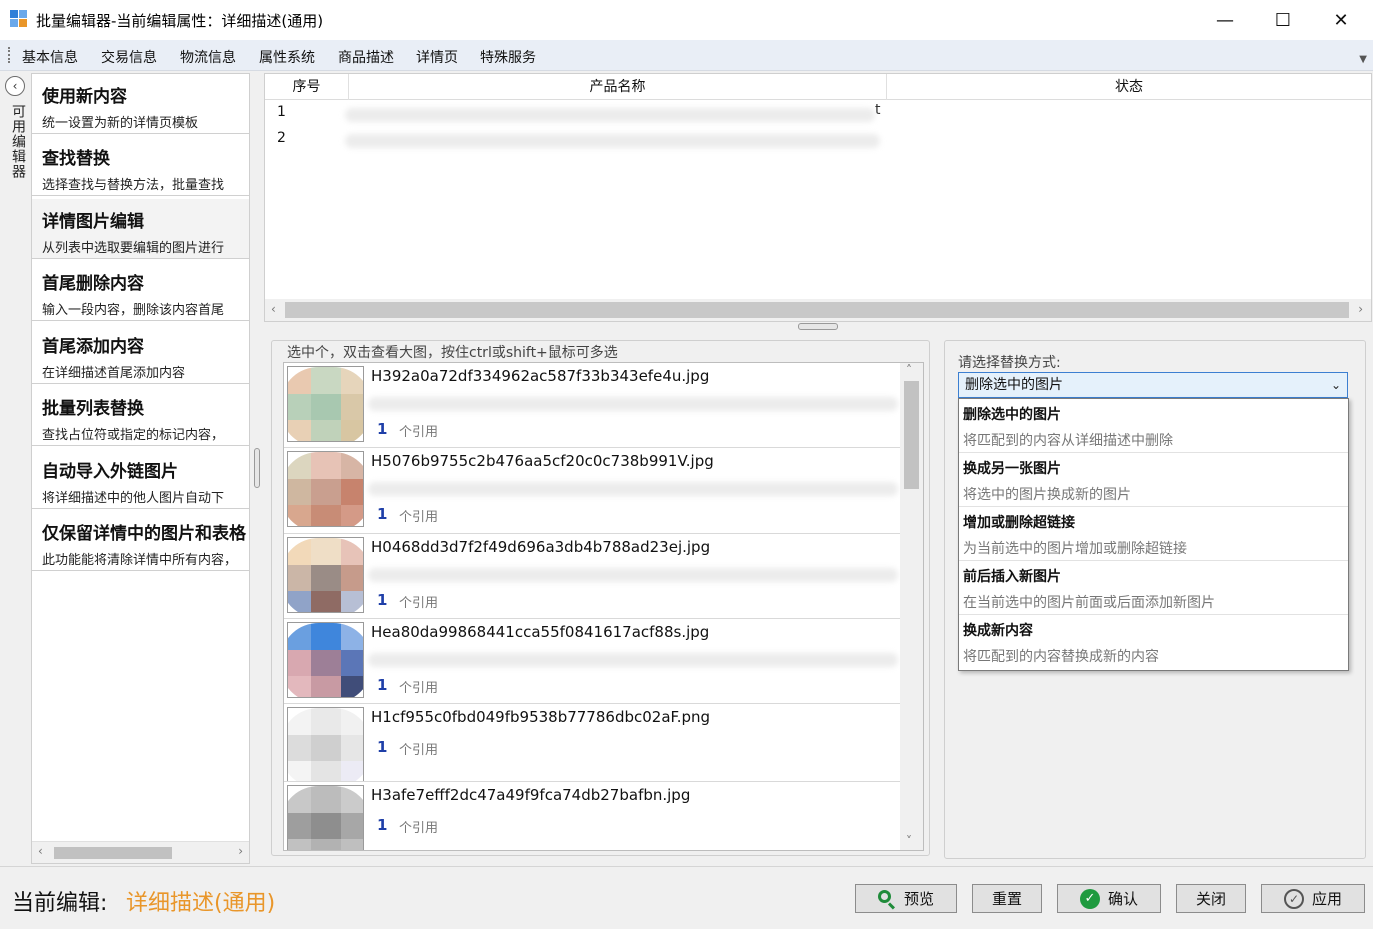  I want to click on image-list-scrollbar: ˄ ˅, so click(911, 606).